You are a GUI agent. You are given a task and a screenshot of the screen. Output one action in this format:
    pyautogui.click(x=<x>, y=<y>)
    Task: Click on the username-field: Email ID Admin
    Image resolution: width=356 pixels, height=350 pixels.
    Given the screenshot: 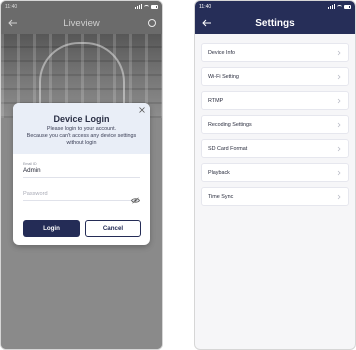 What is the action you would take?
    pyautogui.click(x=81, y=170)
    